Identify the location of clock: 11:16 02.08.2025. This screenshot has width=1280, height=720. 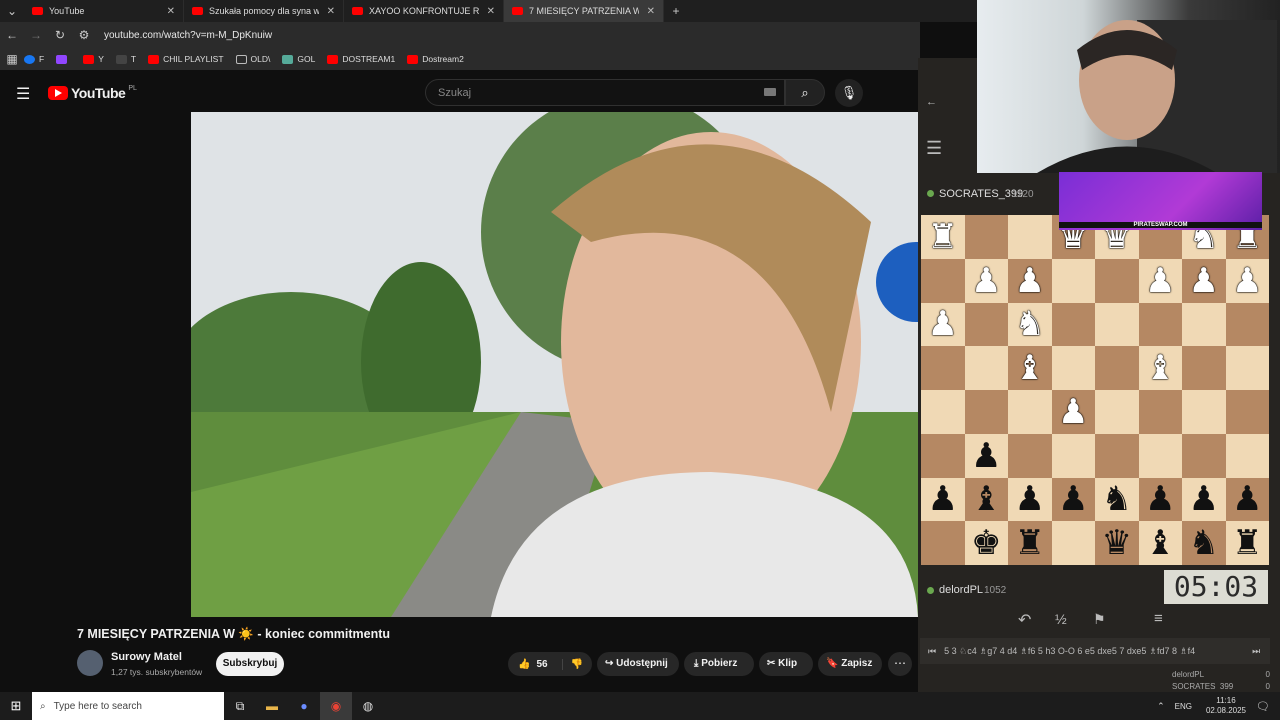
(1231, 706).